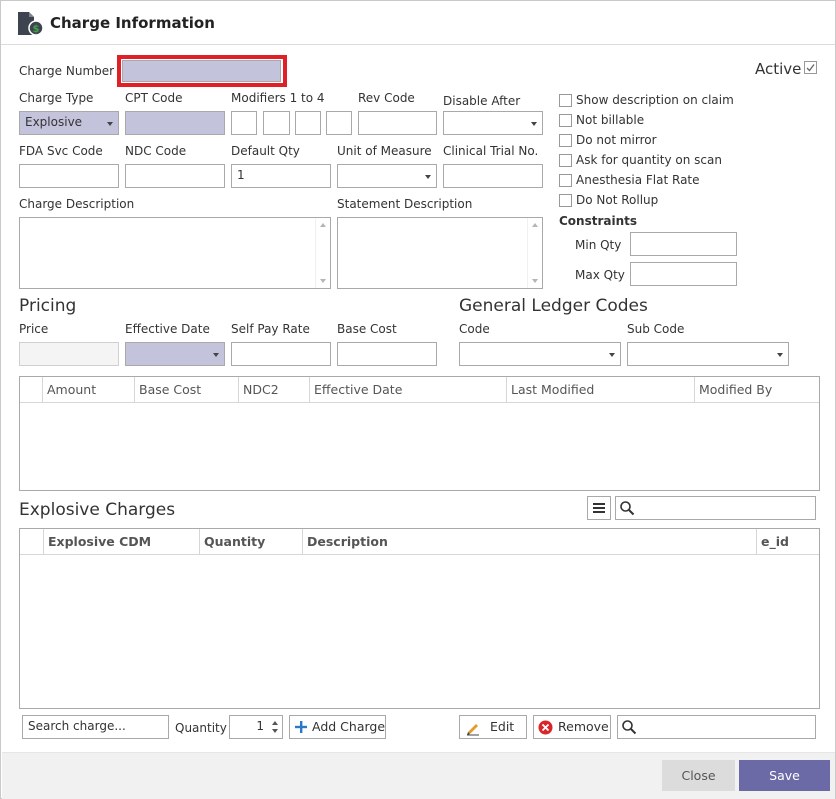 The image size is (836, 799). I want to click on gl-sub-code-select, so click(708, 354).